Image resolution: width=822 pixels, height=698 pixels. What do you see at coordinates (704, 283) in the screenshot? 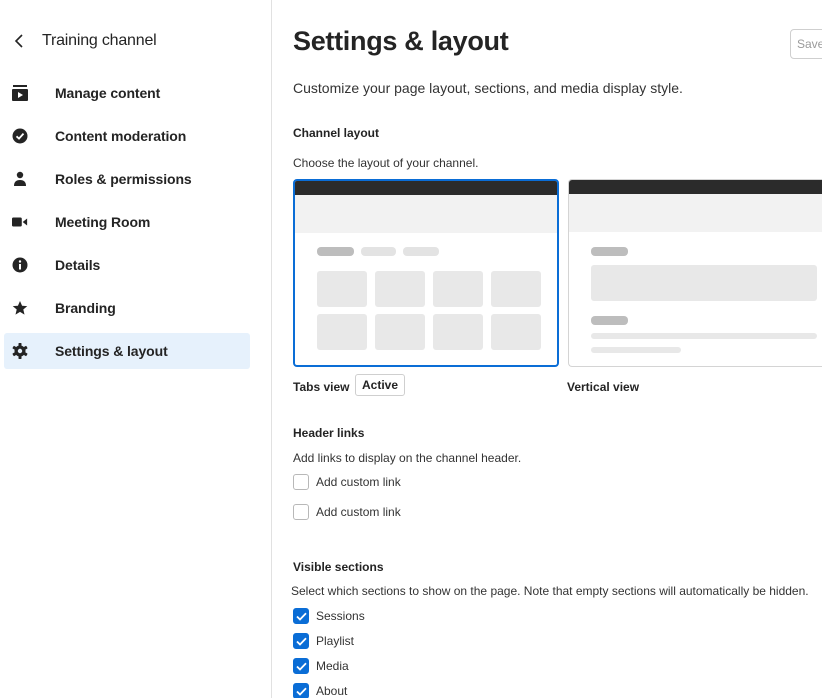
I see `preview-section-block` at bounding box center [704, 283].